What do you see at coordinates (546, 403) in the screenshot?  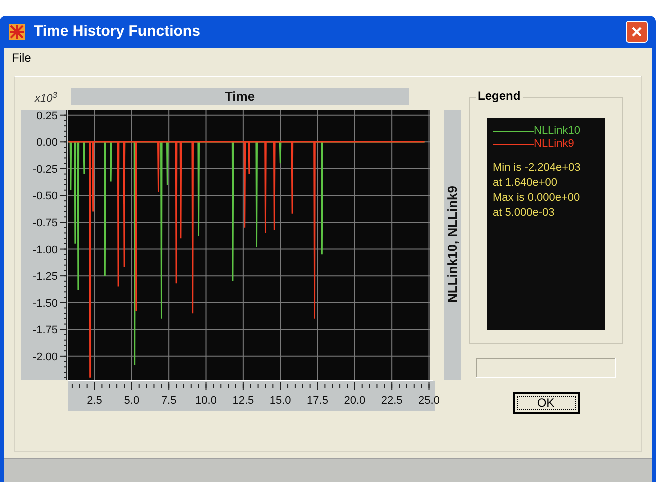 I see `ok-button: OK` at bounding box center [546, 403].